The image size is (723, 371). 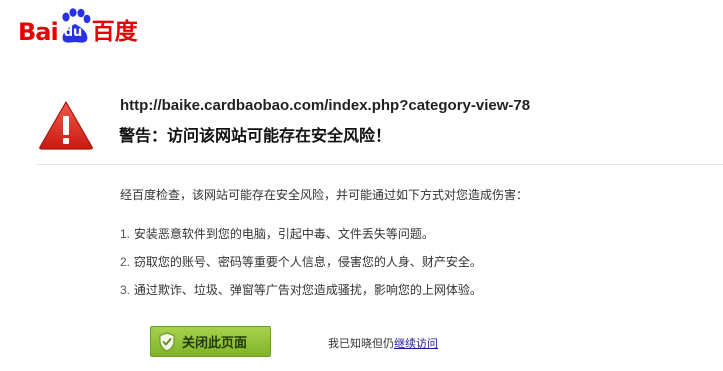 What do you see at coordinates (379, 164) in the screenshot?
I see `divider` at bounding box center [379, 164].